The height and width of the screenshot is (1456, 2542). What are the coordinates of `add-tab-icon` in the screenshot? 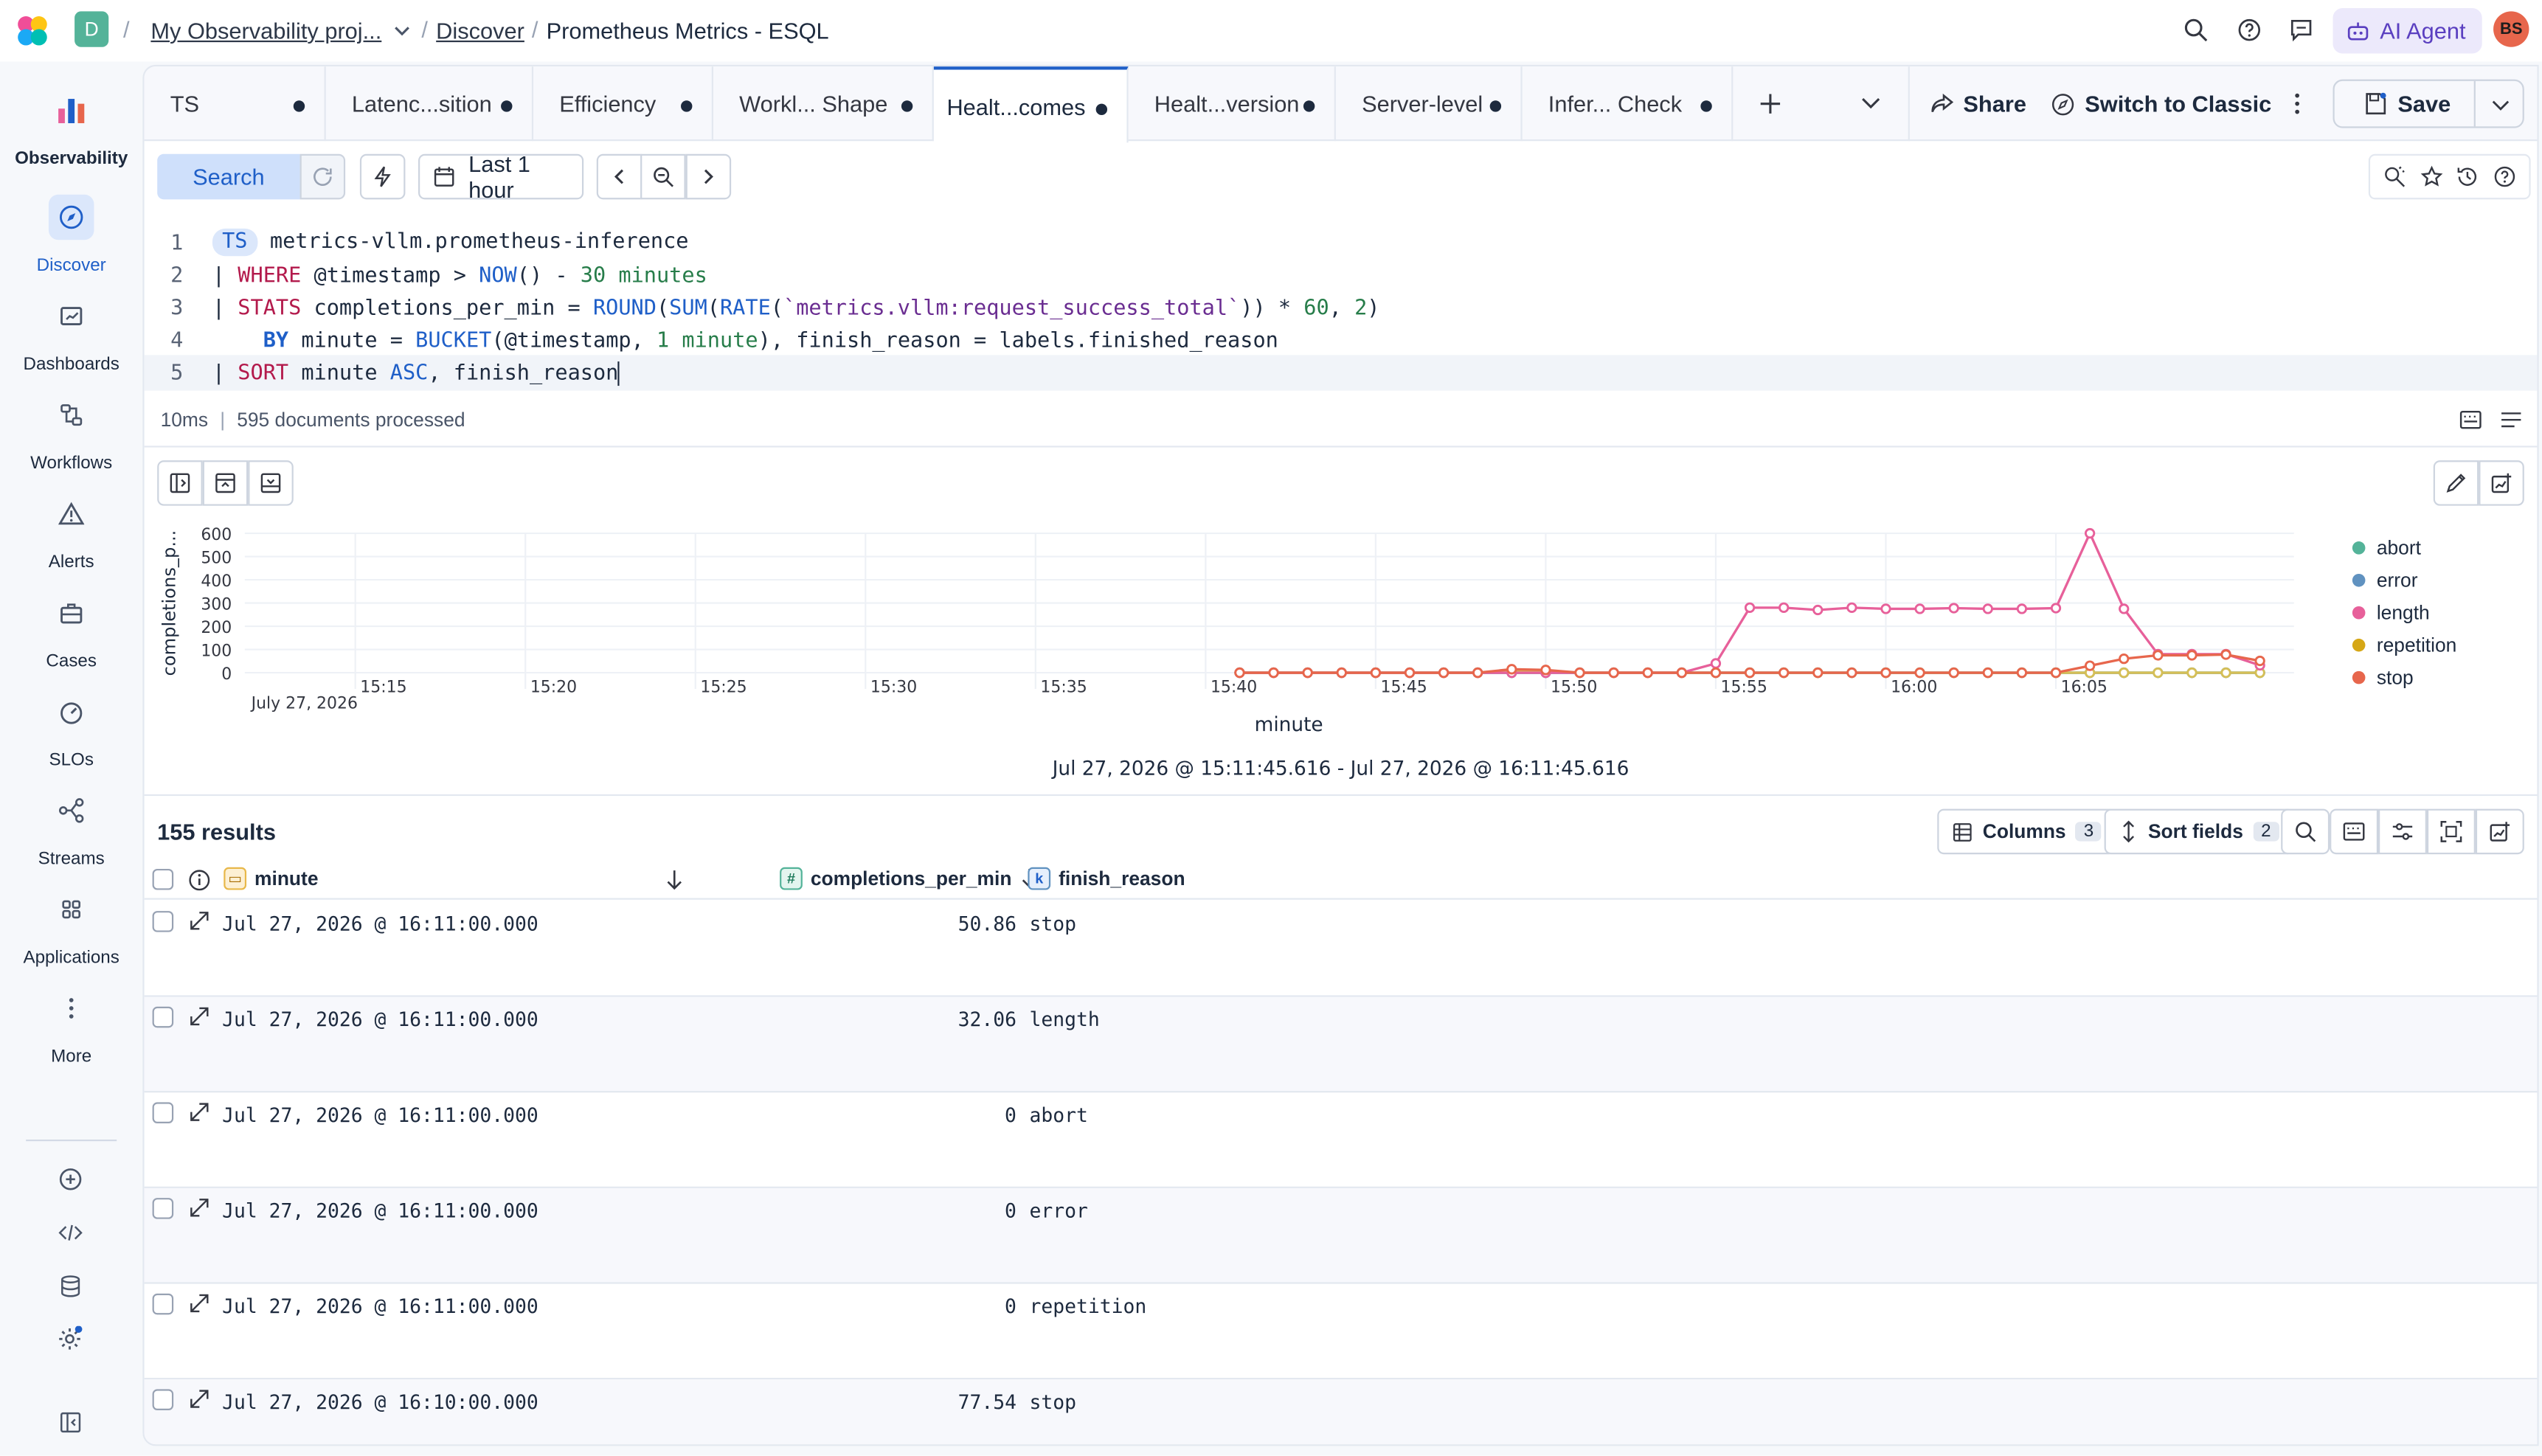 It's located at (1771, 104).